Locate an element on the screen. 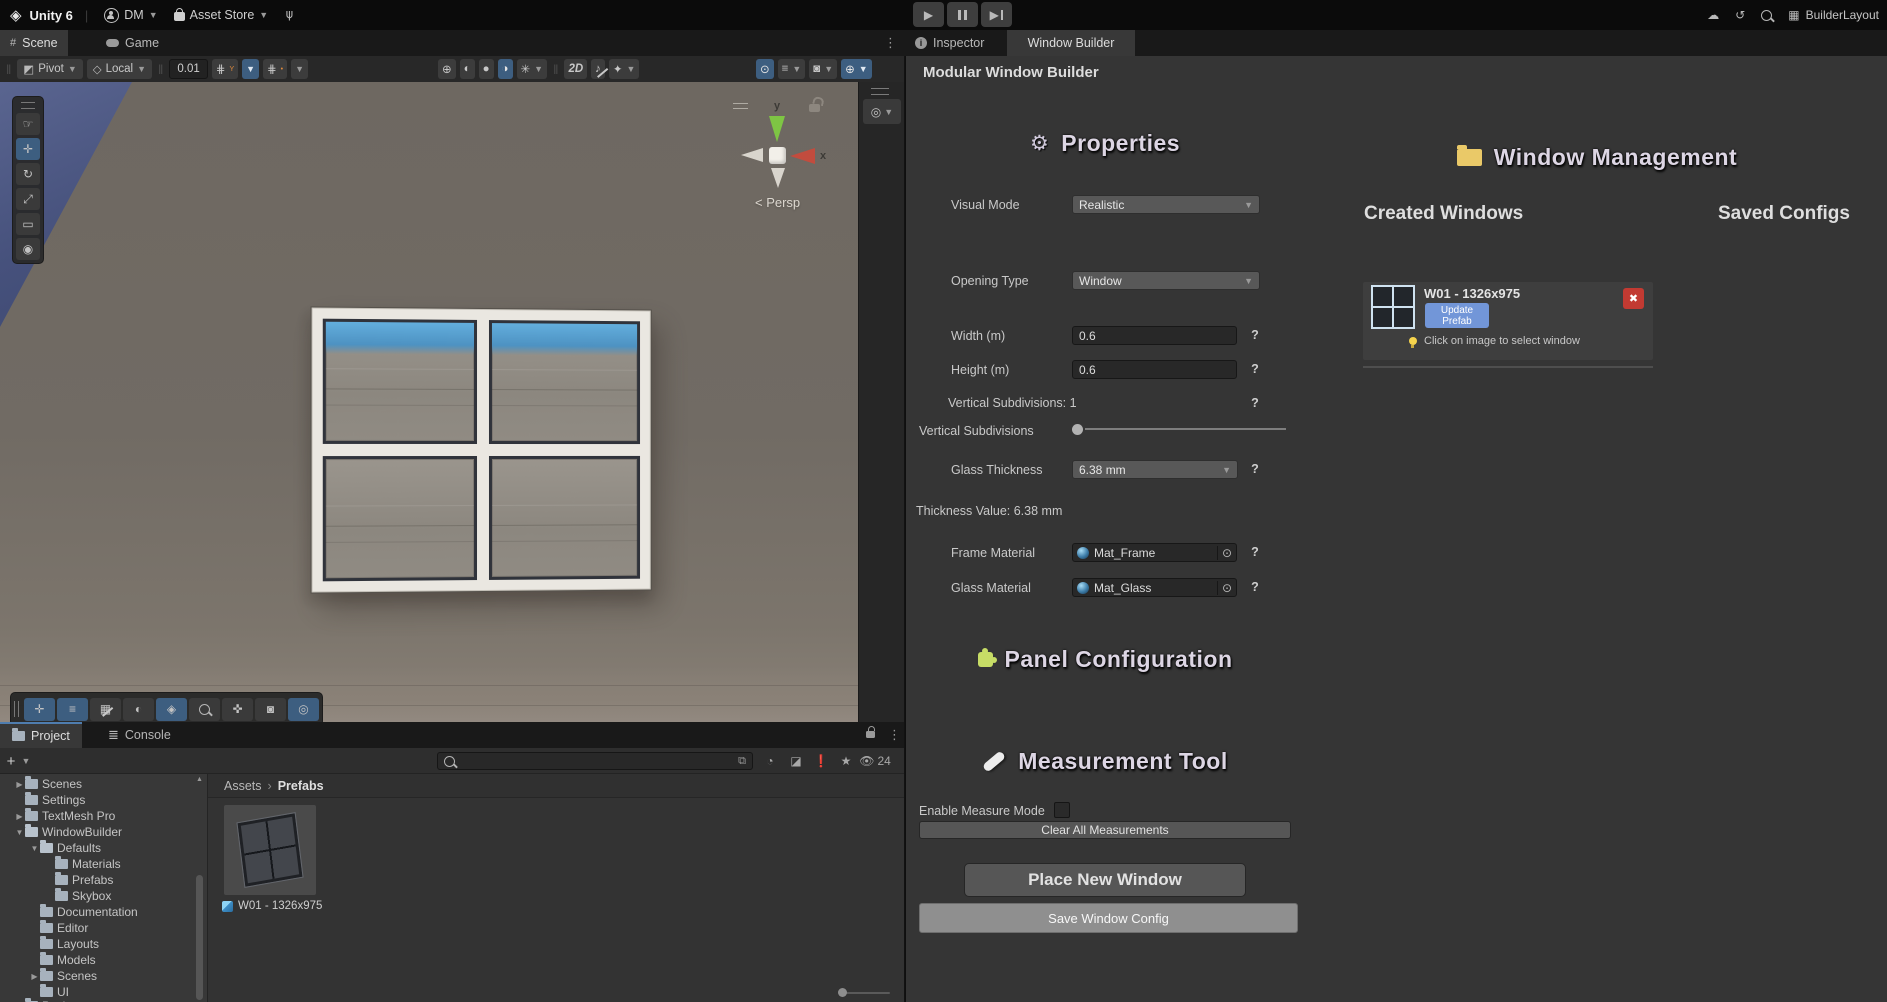  tree-item: Skybox is located at coordinates (83, 896).